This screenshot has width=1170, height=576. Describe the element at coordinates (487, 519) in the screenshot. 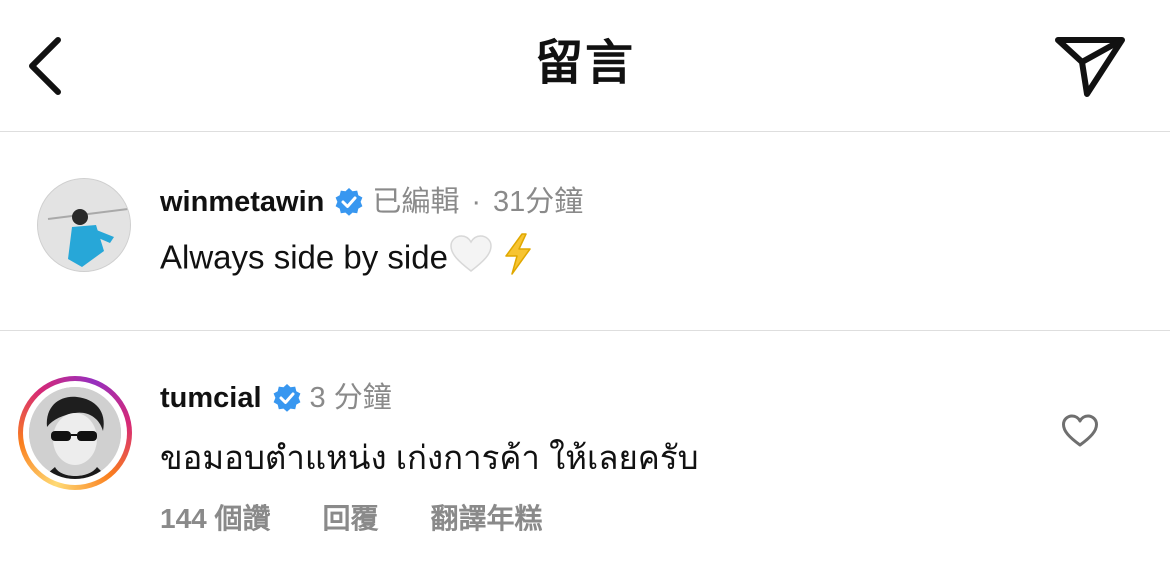

I see `translate-button: 翻譯年糕` at that location.